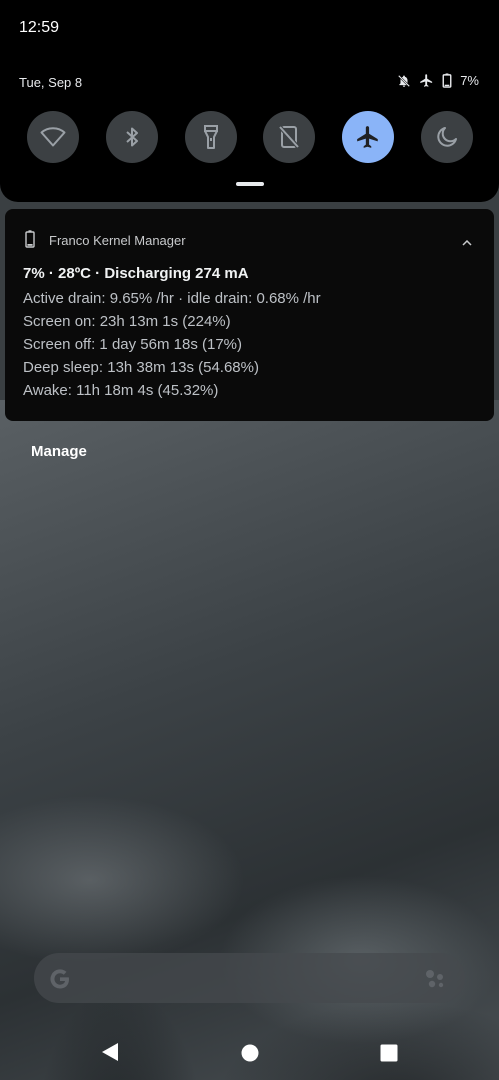  What do you see at coordinates (250, 137) in the screenshot?
I see `quick-settings-tiles` at bounding box center [250, 137].